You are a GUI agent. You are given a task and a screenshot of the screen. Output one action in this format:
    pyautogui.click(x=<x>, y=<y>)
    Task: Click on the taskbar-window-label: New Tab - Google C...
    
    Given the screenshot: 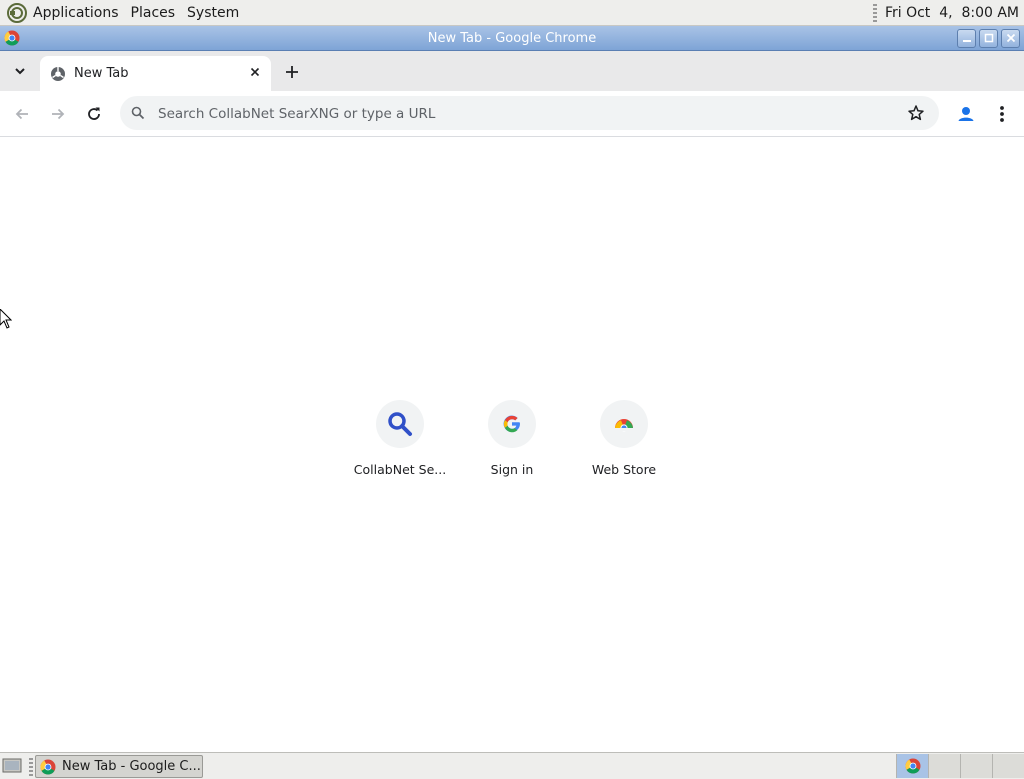 What is the action you would take?
    pyautogui.click(x=131, y=766)
    